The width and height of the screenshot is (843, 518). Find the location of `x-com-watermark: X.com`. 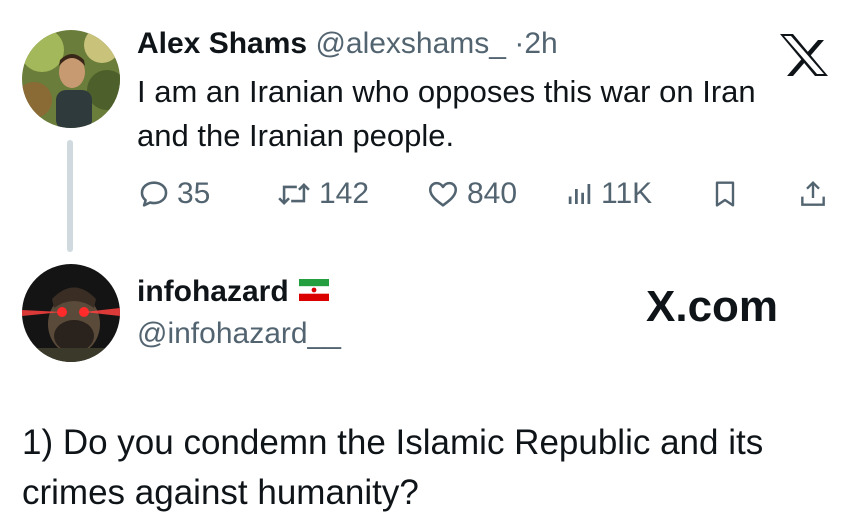

x-com-watermark: X.com is located at coordinates (712, 307).